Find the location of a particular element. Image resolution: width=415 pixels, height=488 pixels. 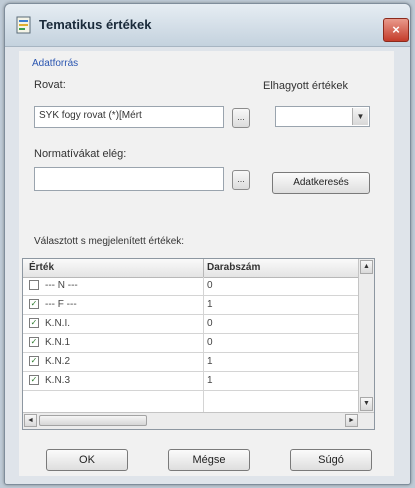

horizontal-scrollbar: ◄ ► is located at coordinates (198, 420).